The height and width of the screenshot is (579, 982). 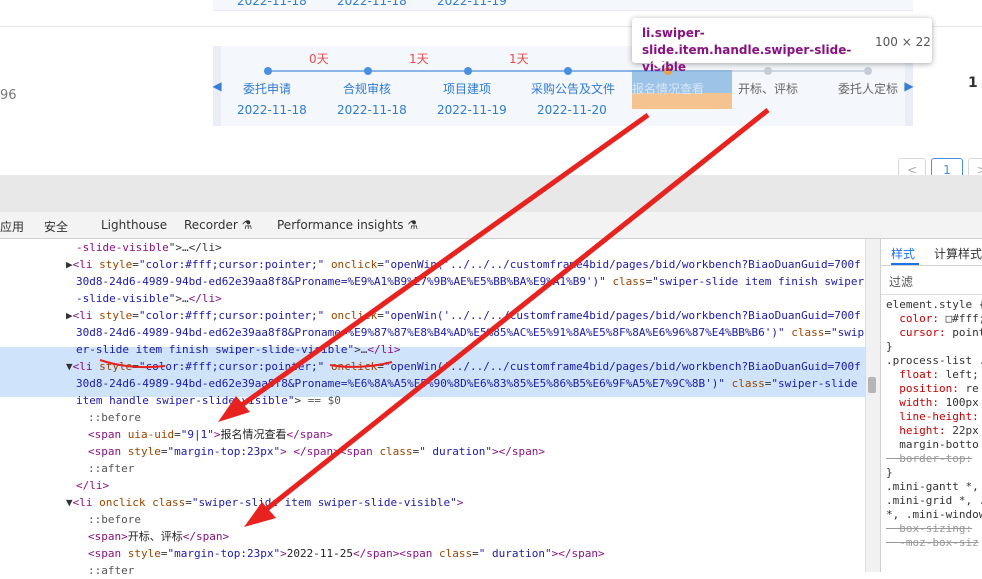 What do you see at coordinates (929, 459) in the screenshot?
I see `style-line: border-top:` at bounding box center [929, 459].